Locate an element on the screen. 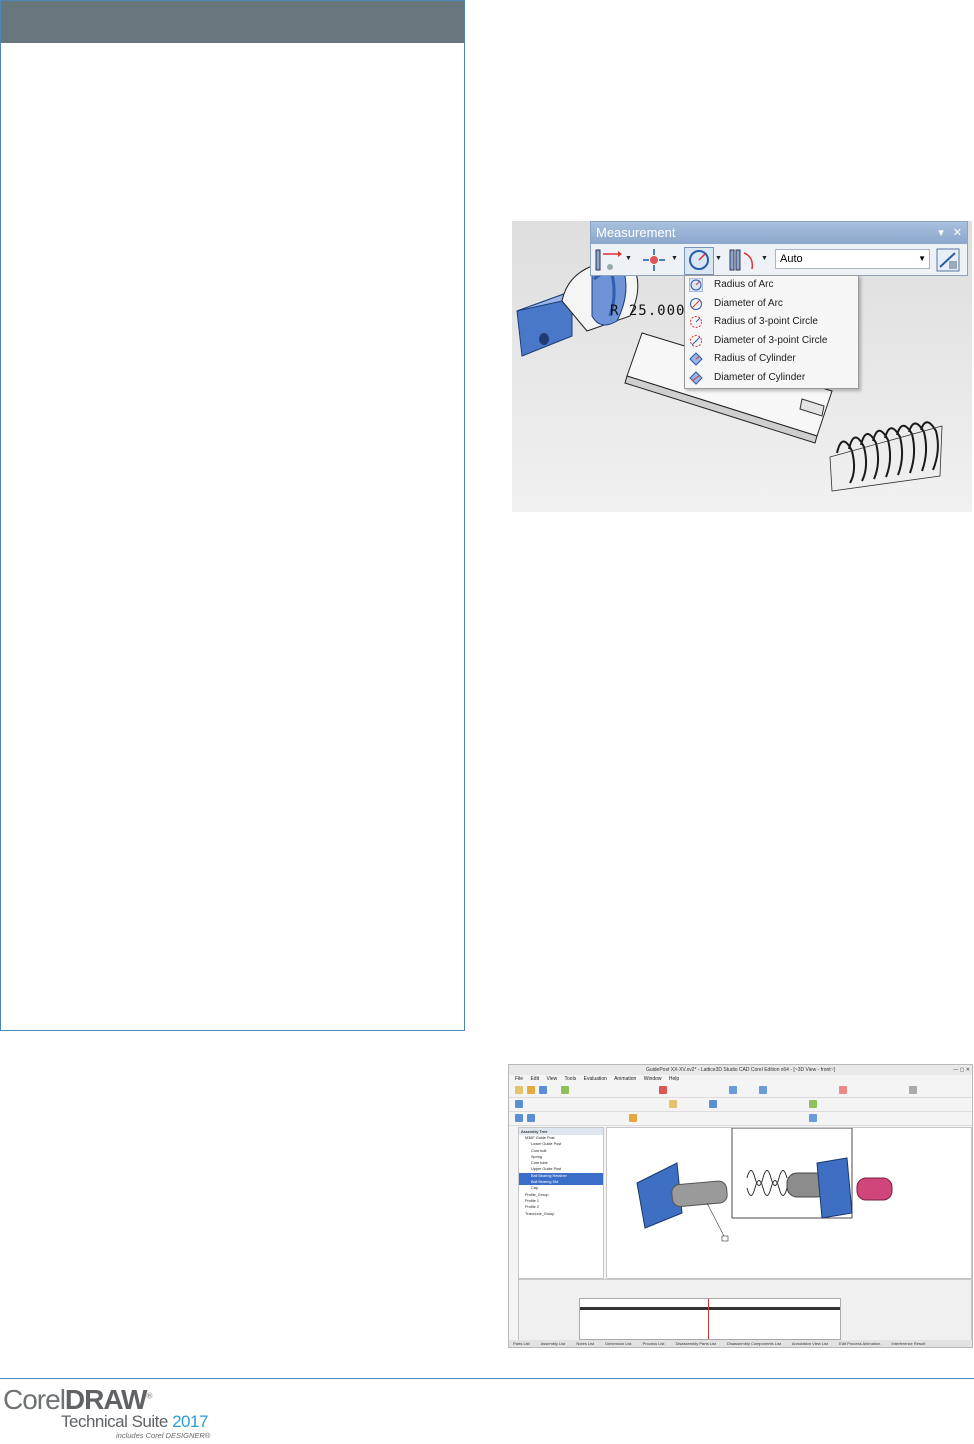  tree-item-label: Ball Bearing Retainer is located at coordinates (549, 1175).